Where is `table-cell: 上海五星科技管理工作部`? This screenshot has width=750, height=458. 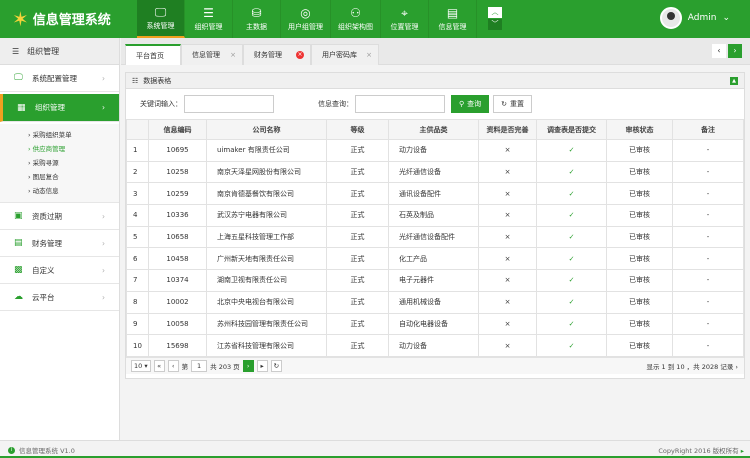 table-cell: 上海五星科技管理工作部 is located at coordinates (266, 237).